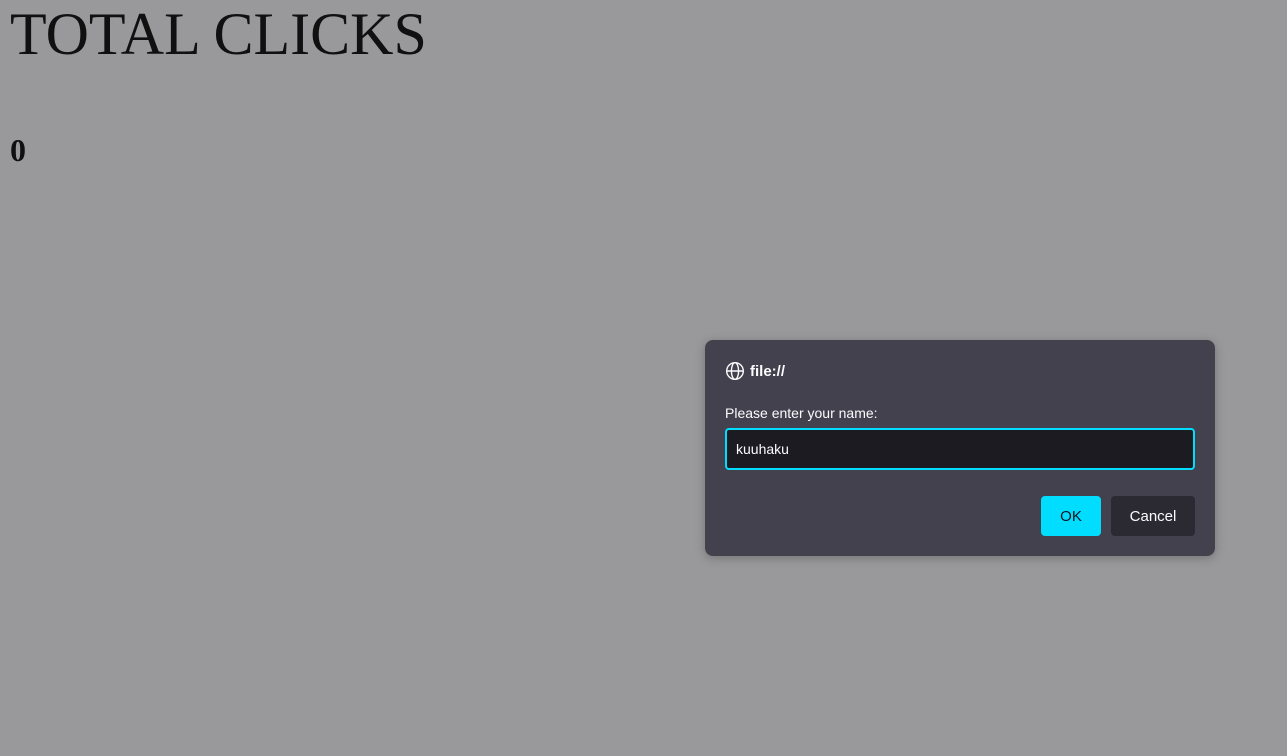 The image size is (1287, 756). I want to click on click-count: 0, so click(18, 150).